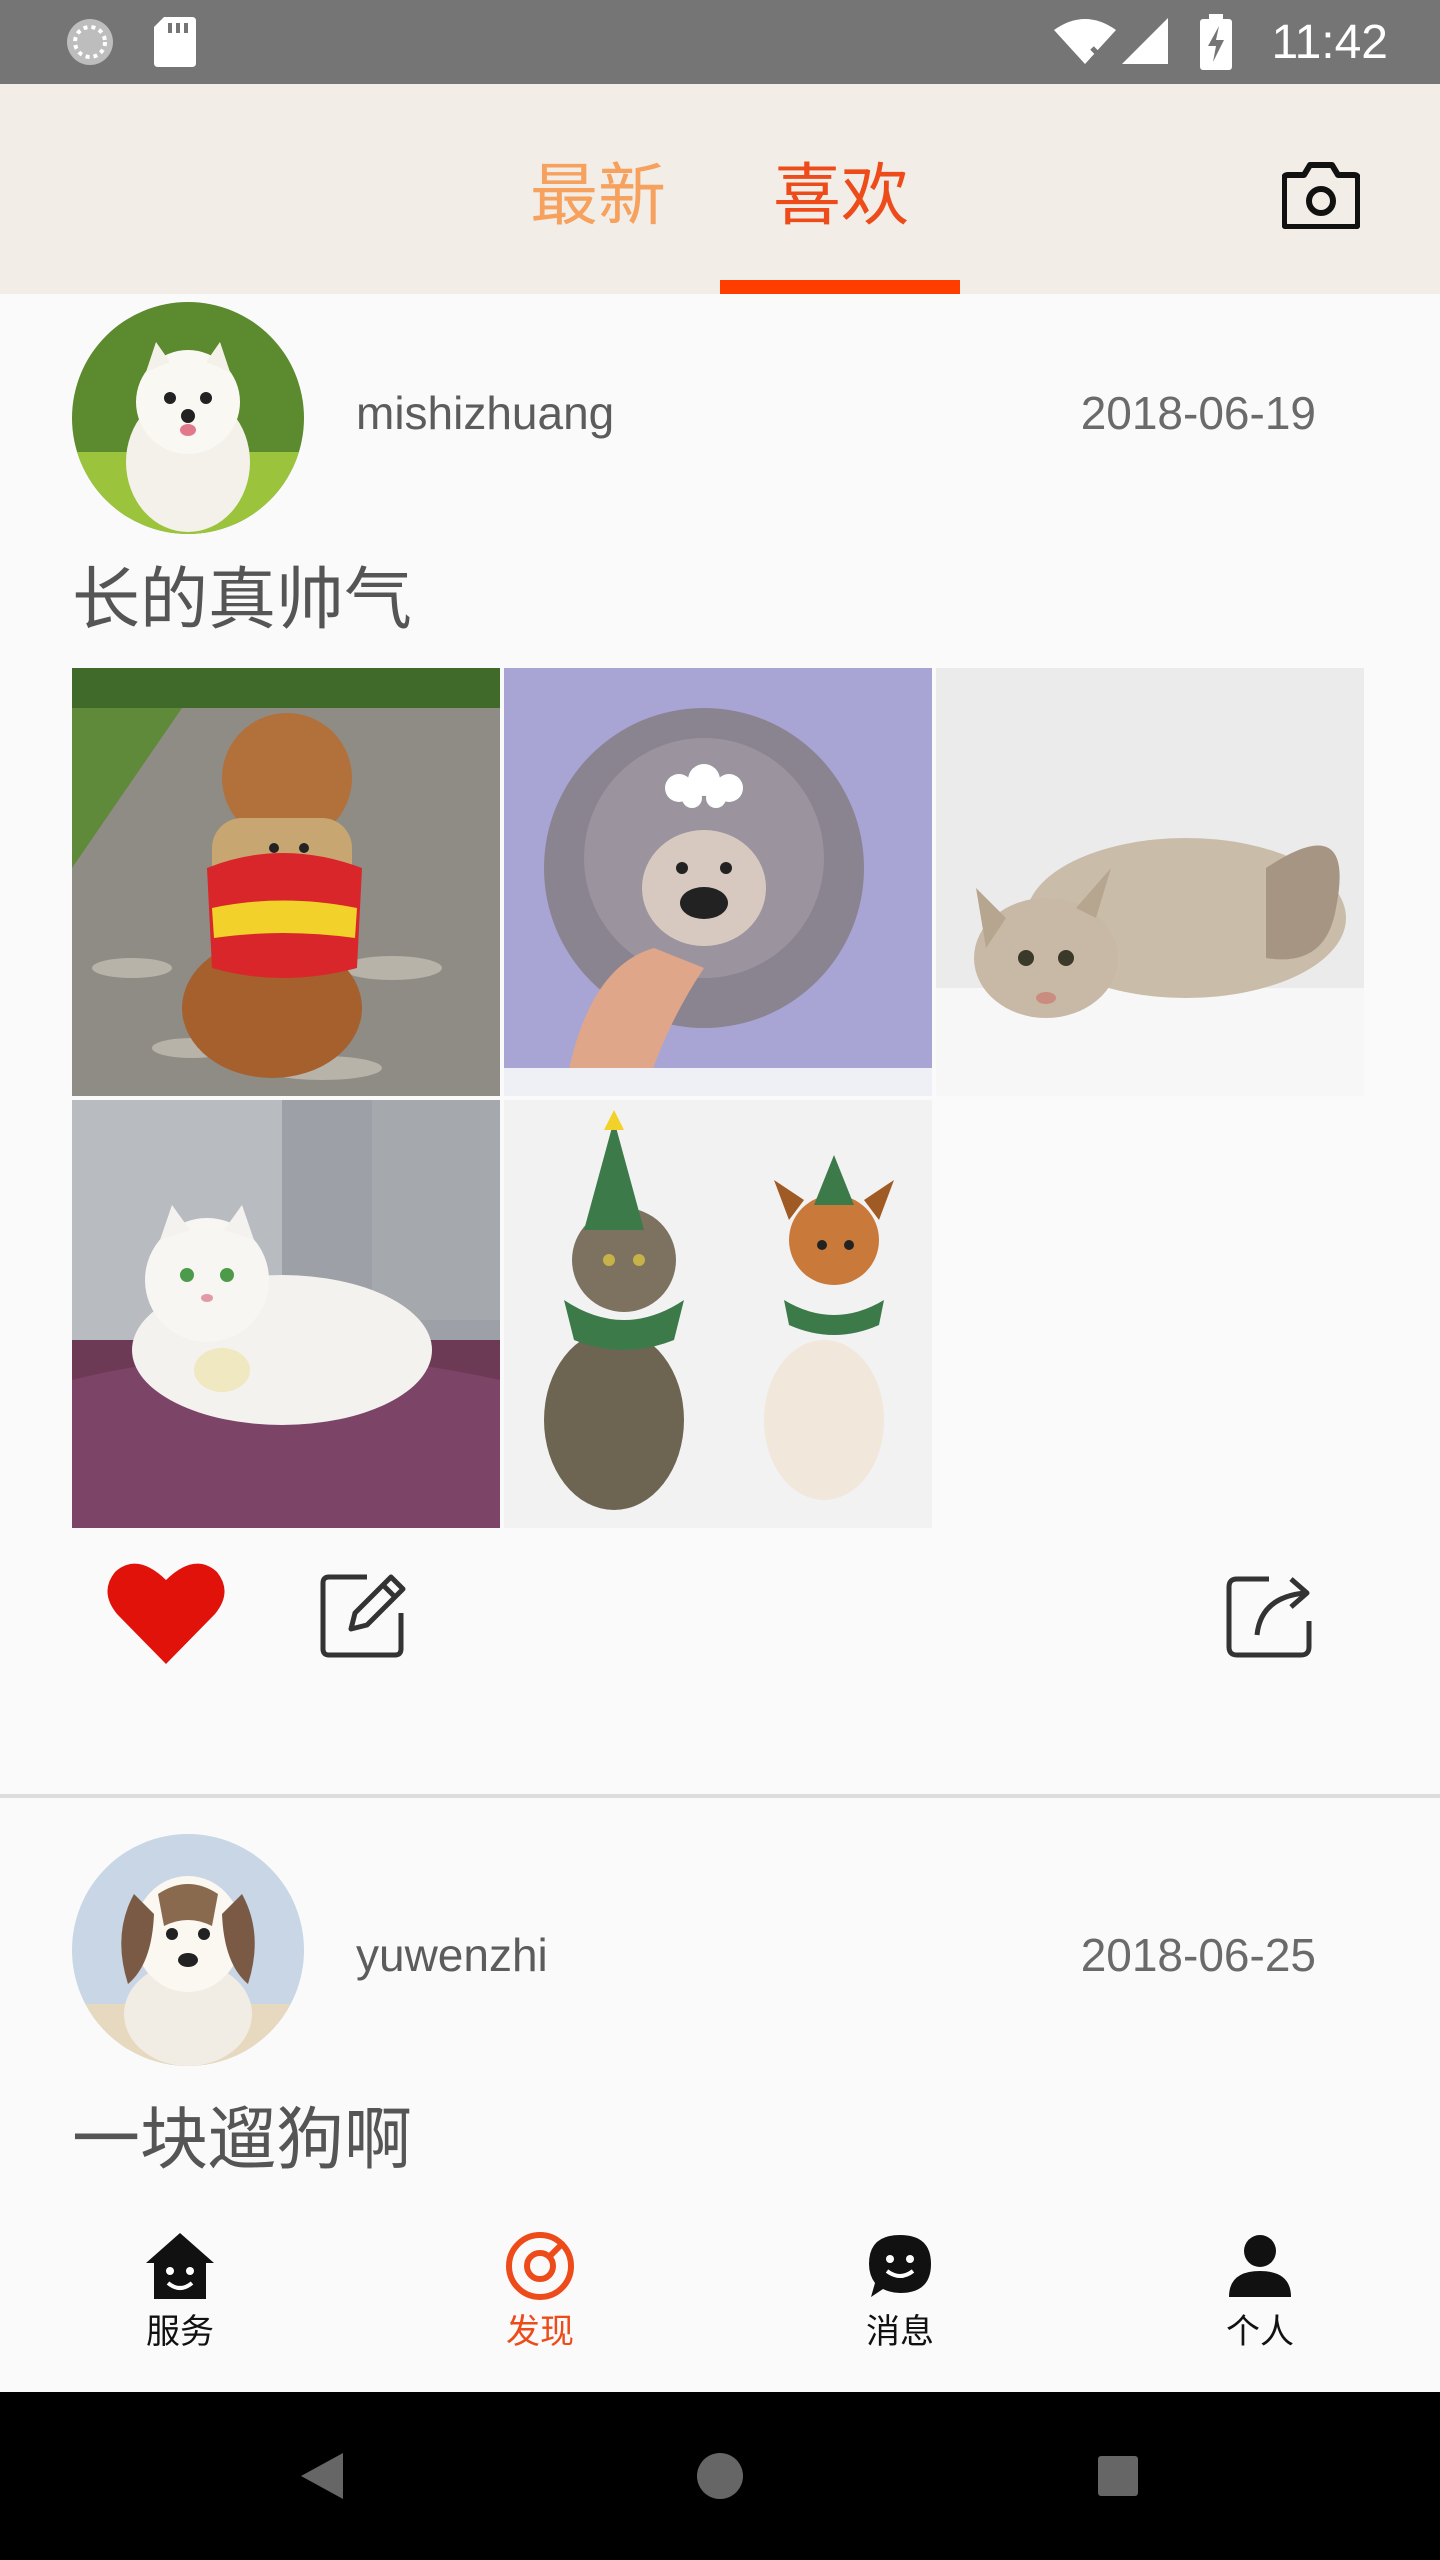  Describe the element at coordinates (1269, 1617) in the screenshot. I see `share-icon` at that location.